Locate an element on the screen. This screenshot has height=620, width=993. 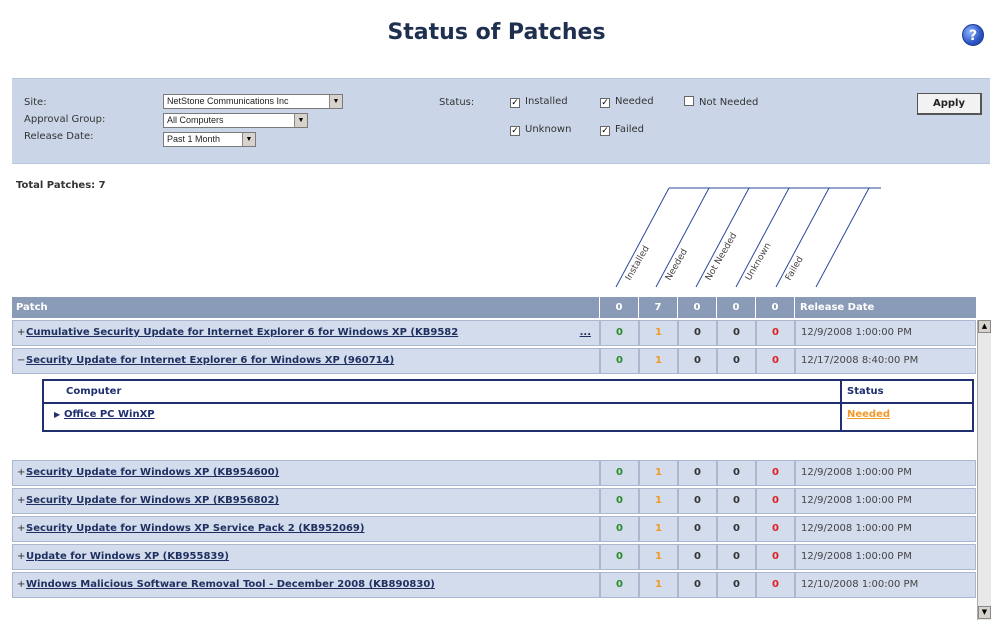
checkbox-empty-icon is located at coordinates (689, 101).